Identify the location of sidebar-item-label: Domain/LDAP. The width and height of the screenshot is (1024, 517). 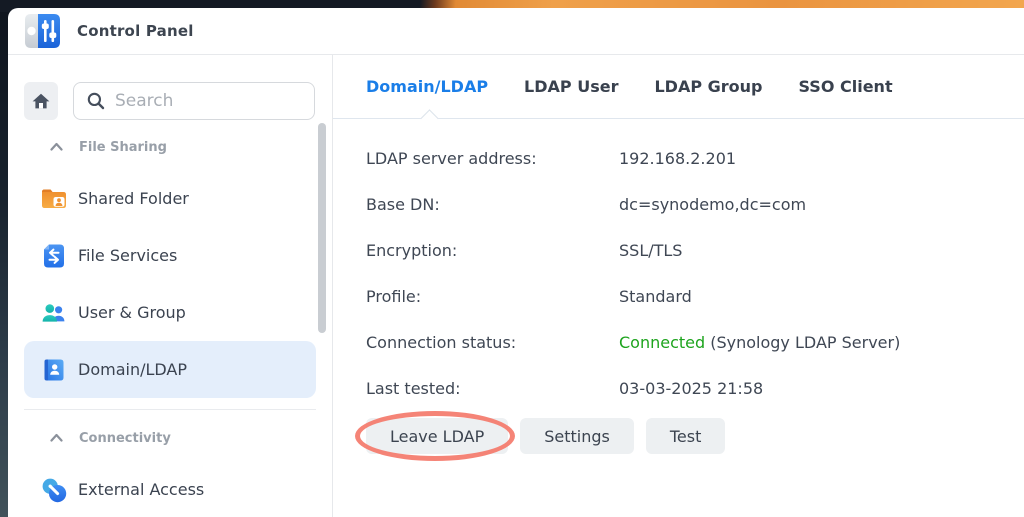
(133, 369).